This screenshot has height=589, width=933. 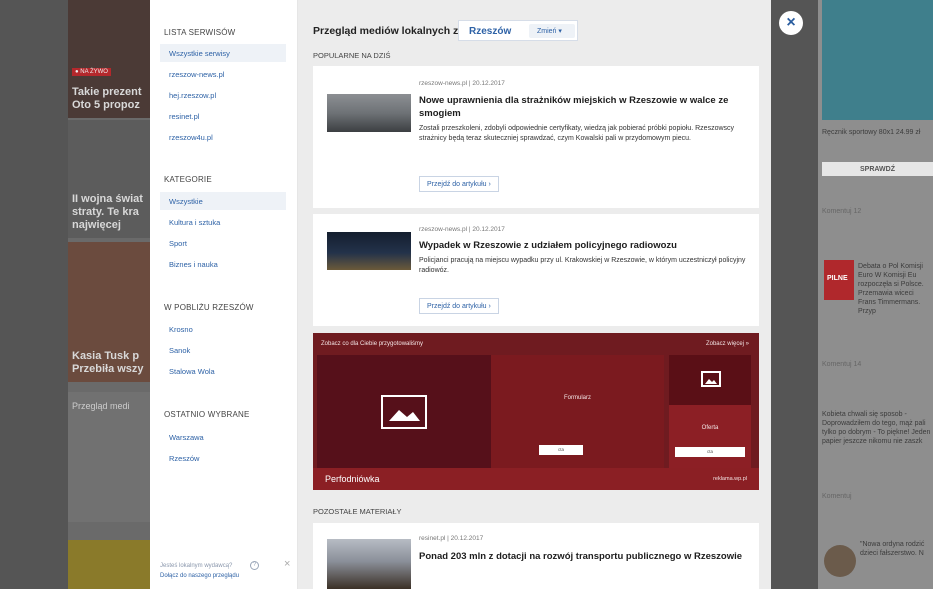 I want to click on close-modal-button: ×, so click(x=791, y=23).